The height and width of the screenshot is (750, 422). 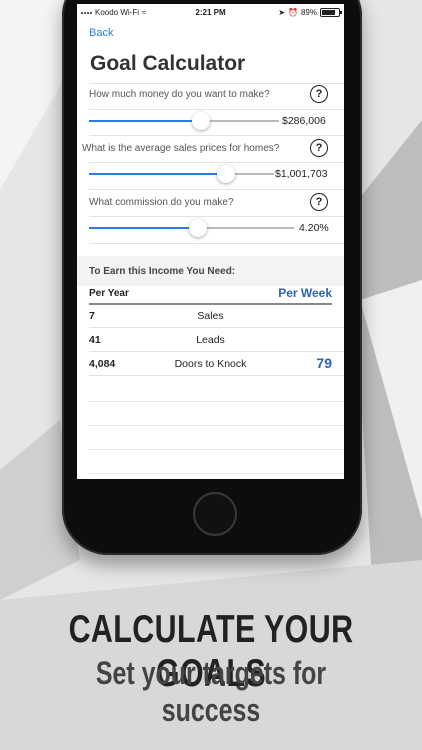 What do you see at coordinates (301, 174) in the screenshot?
I see `home-price-value: $1,001,703` at bounding box center [301, 174].